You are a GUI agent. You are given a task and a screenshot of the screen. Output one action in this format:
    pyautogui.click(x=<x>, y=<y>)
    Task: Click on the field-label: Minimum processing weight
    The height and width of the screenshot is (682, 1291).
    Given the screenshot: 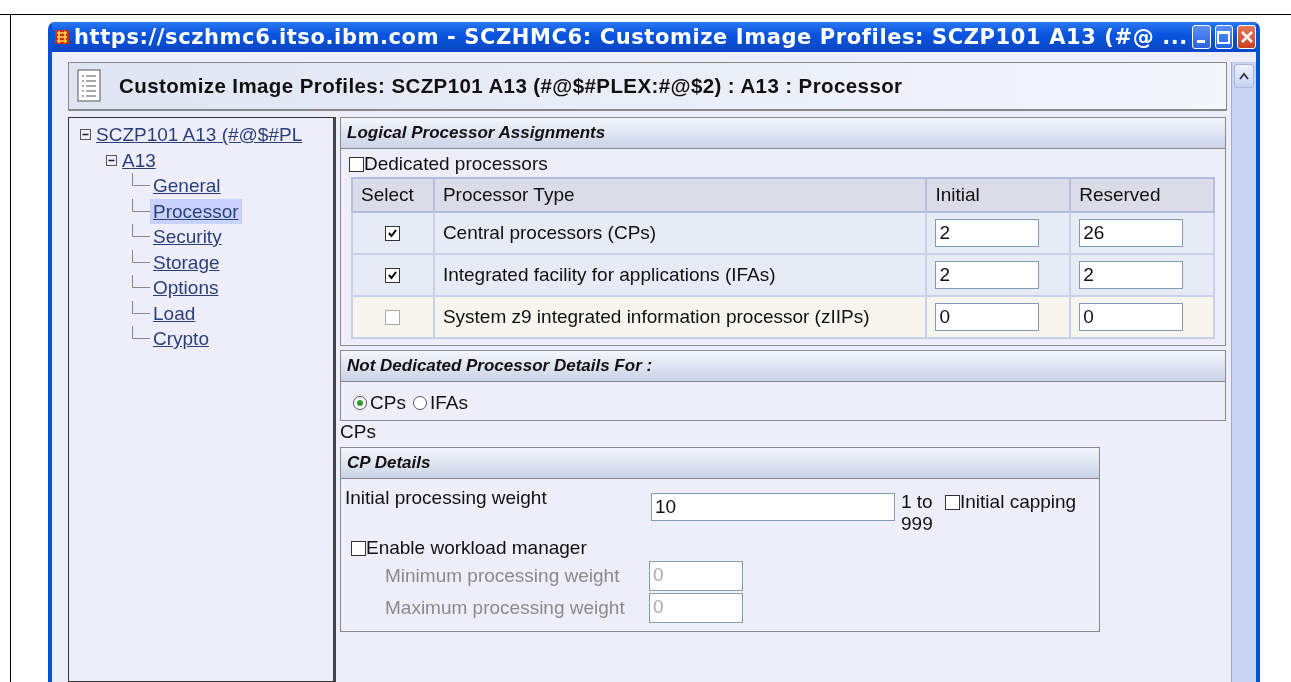 What is the action you would take?
    pyautogui.click(x=503, y=576)
    